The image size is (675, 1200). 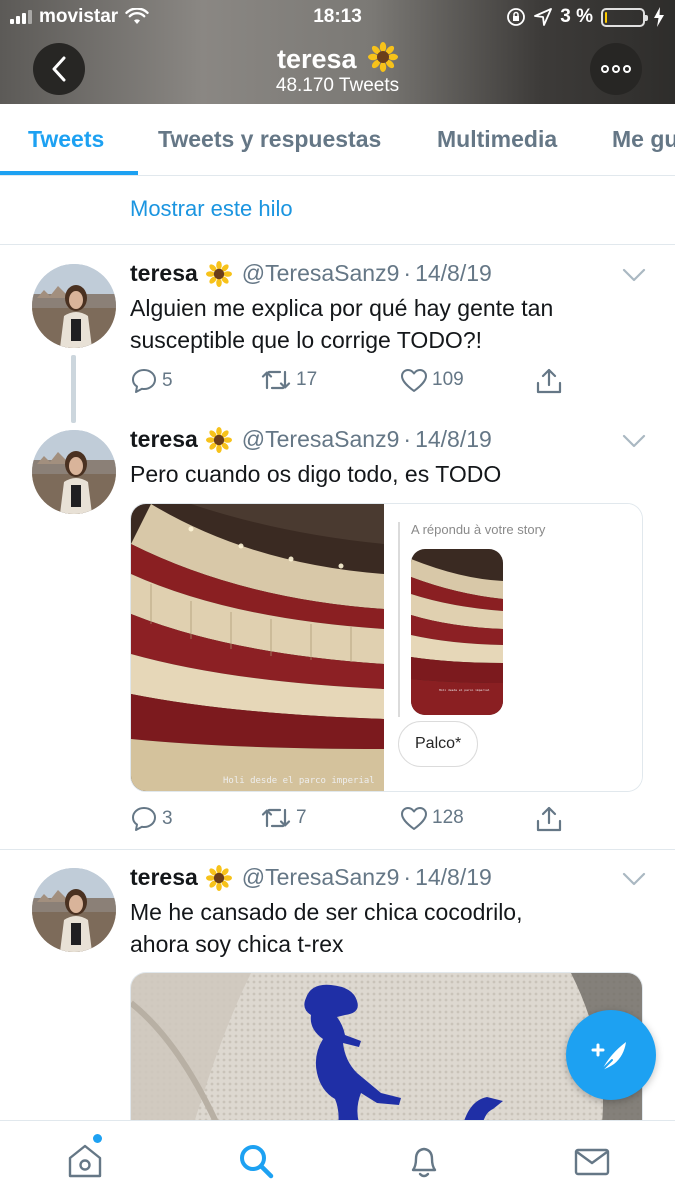 I want to click on story-quote-bar, so click(x=399, y=619).